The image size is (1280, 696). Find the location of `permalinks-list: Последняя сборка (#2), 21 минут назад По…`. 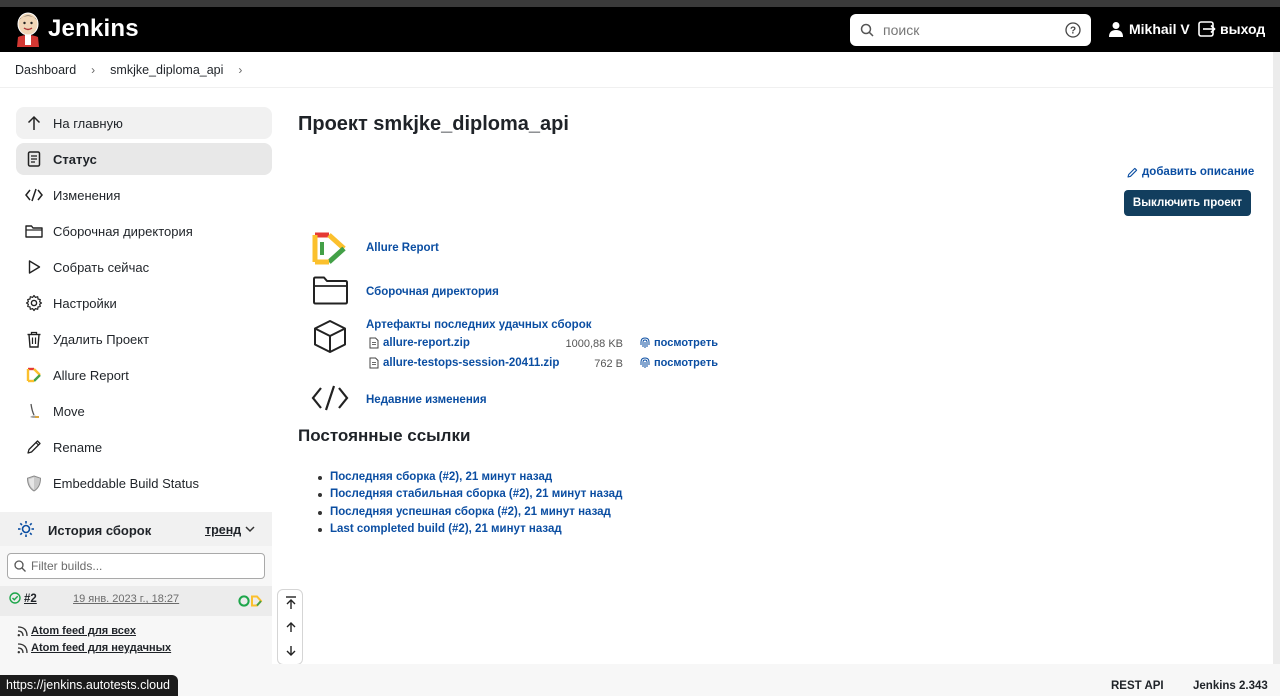

permalinks-list: Последняя сборка (#2), 21 минут назад По… is located at coordinates (469, 505).